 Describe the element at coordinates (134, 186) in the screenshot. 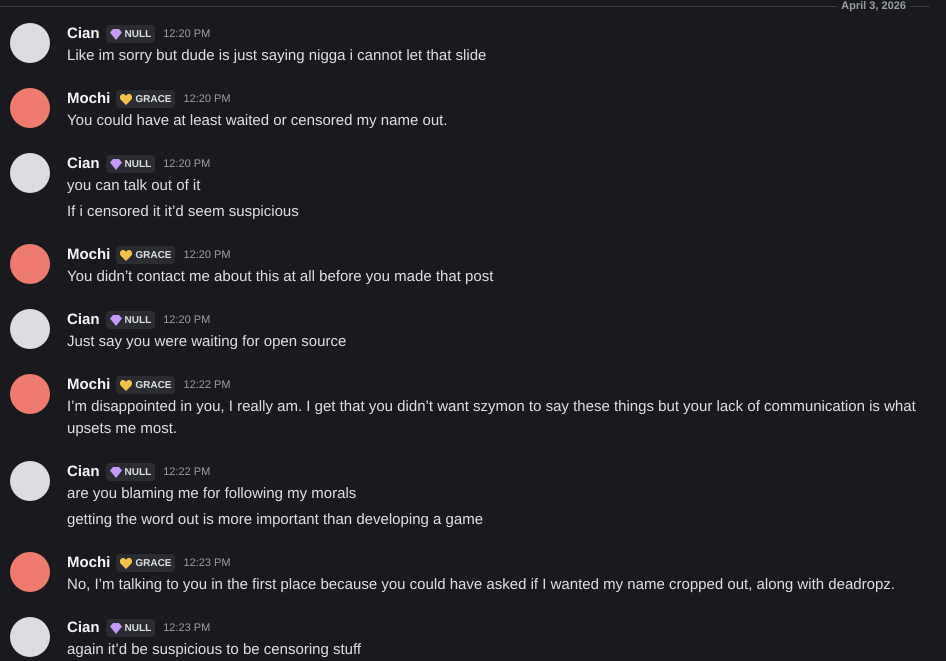

I see `message-text: you can talk out of it` at that location.